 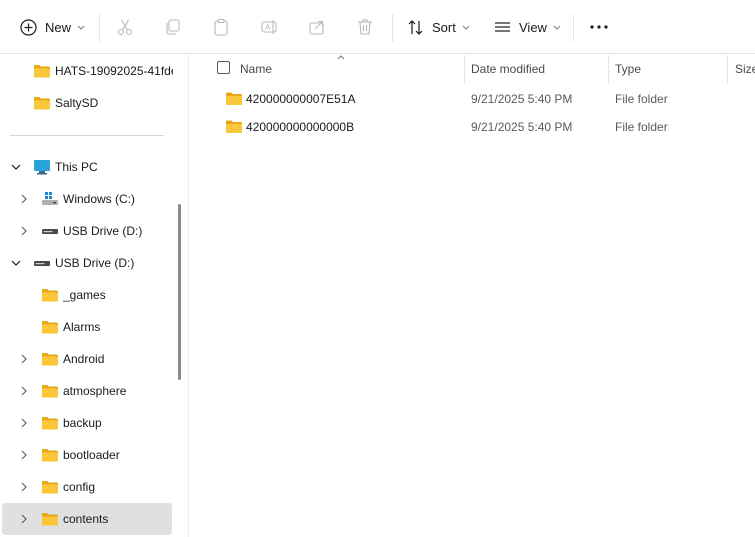 What do you see at coordinates (502, 26) in the screenshot?
I see `view-list-icon` at bounding box center [502, 26].